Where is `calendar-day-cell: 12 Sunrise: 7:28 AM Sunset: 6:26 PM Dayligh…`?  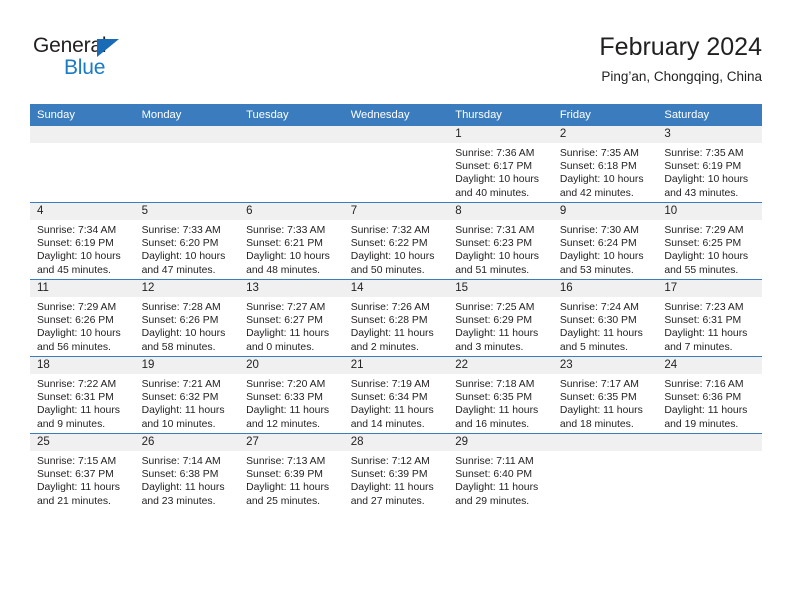
calendar-day-cell: 12 Sunrise: 7:28 AM Sunset: 6:26 PM Dayligh… is located at coordinates (187, 318).